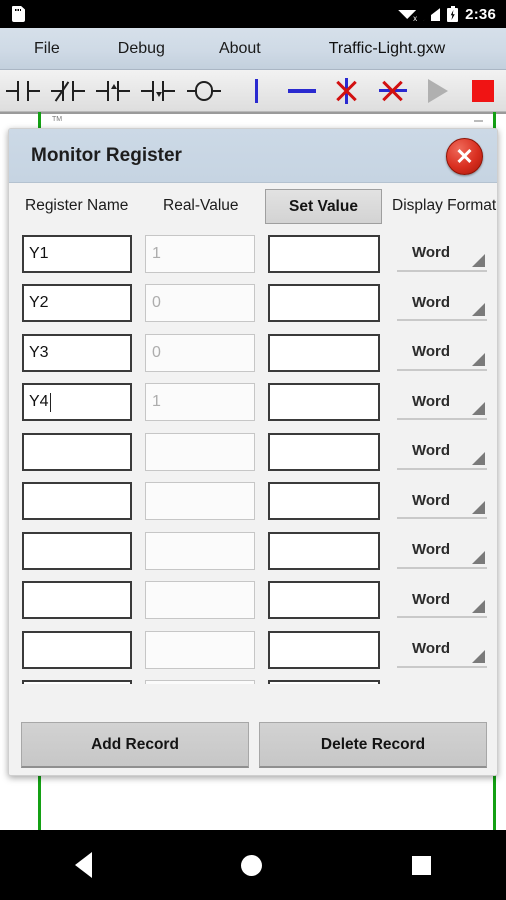 The width and height of the screenshot is (506, 900). What do you see at coordinates (256, 91) in the screenshot?
I see `vertical-line-icon` at bounding box center [256, 91].